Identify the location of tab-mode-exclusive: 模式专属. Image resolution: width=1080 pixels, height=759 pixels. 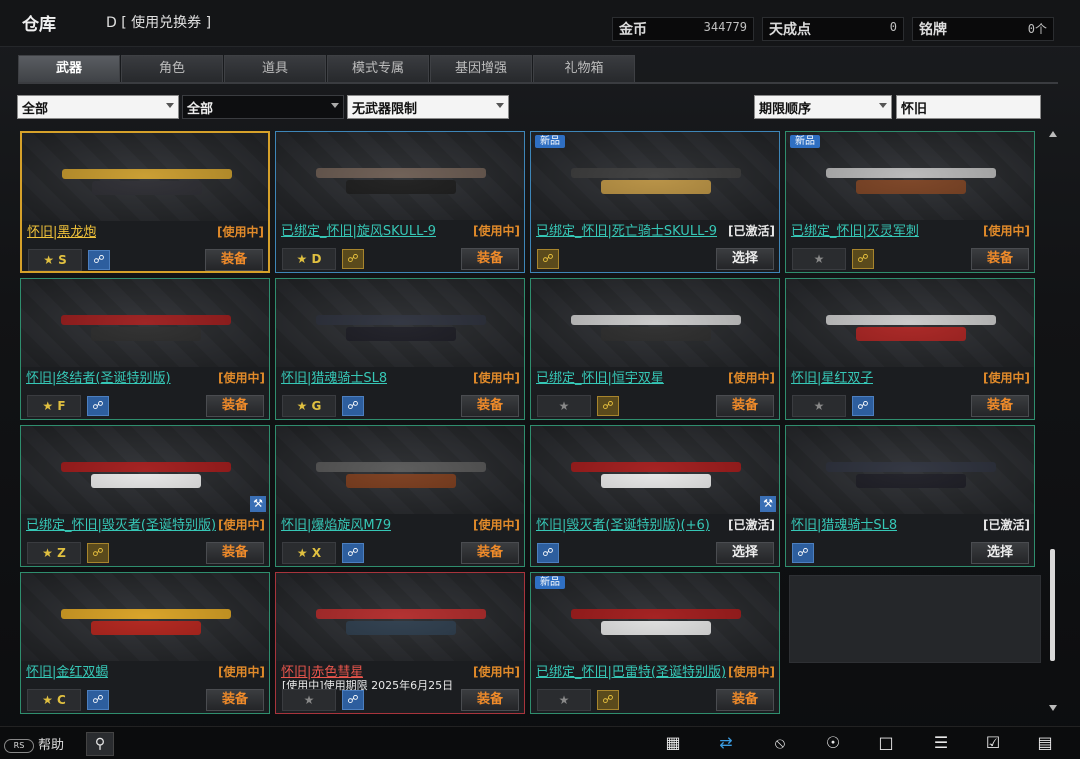
(378, 69).